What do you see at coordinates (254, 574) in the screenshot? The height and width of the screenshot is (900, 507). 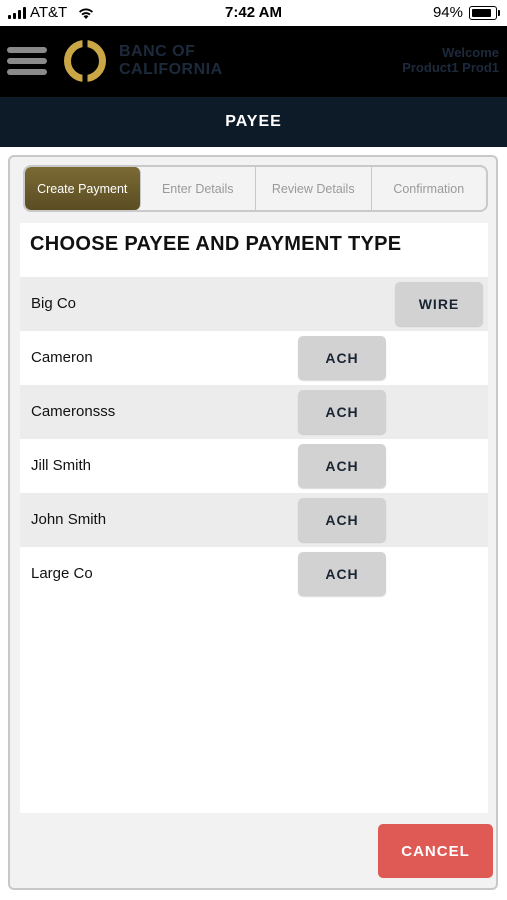 I see `payee-row: Large Co ACH` at bounding box center [254, 574].